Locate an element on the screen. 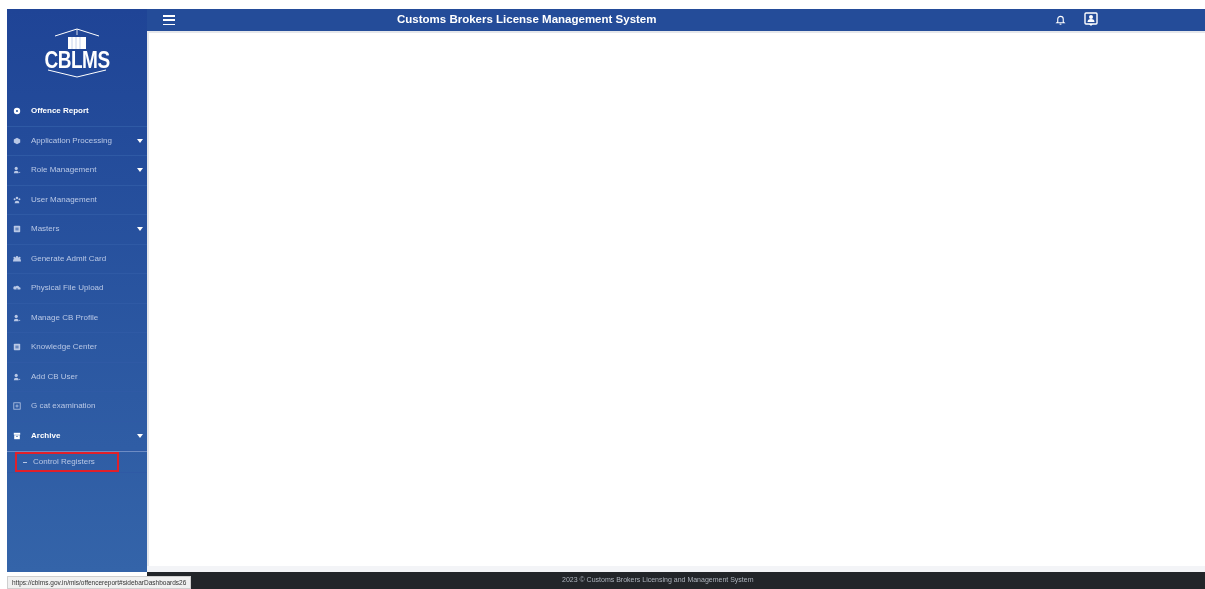 The image size is (1205, 589). logo-emblem-icon is located at coordinates (77, 39).